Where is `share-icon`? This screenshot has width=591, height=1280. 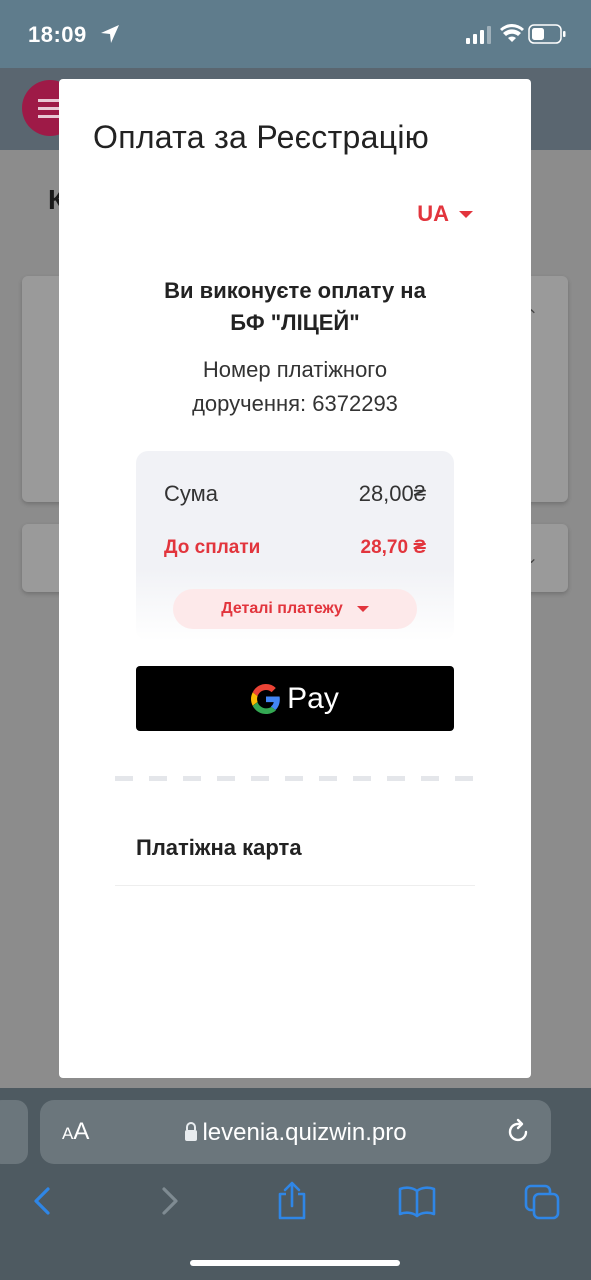 share-icon is located at coordinates (292, 1200).